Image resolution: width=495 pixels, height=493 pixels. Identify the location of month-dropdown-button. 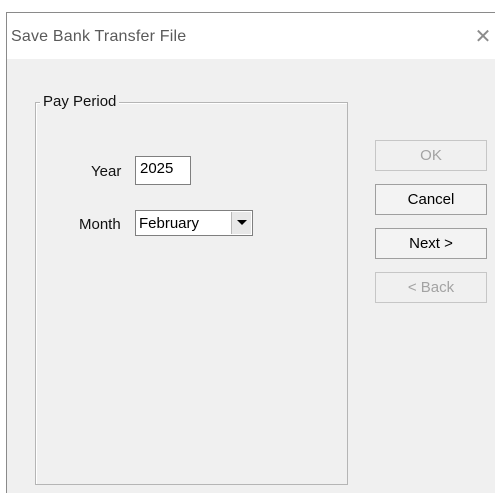
(241, 223).